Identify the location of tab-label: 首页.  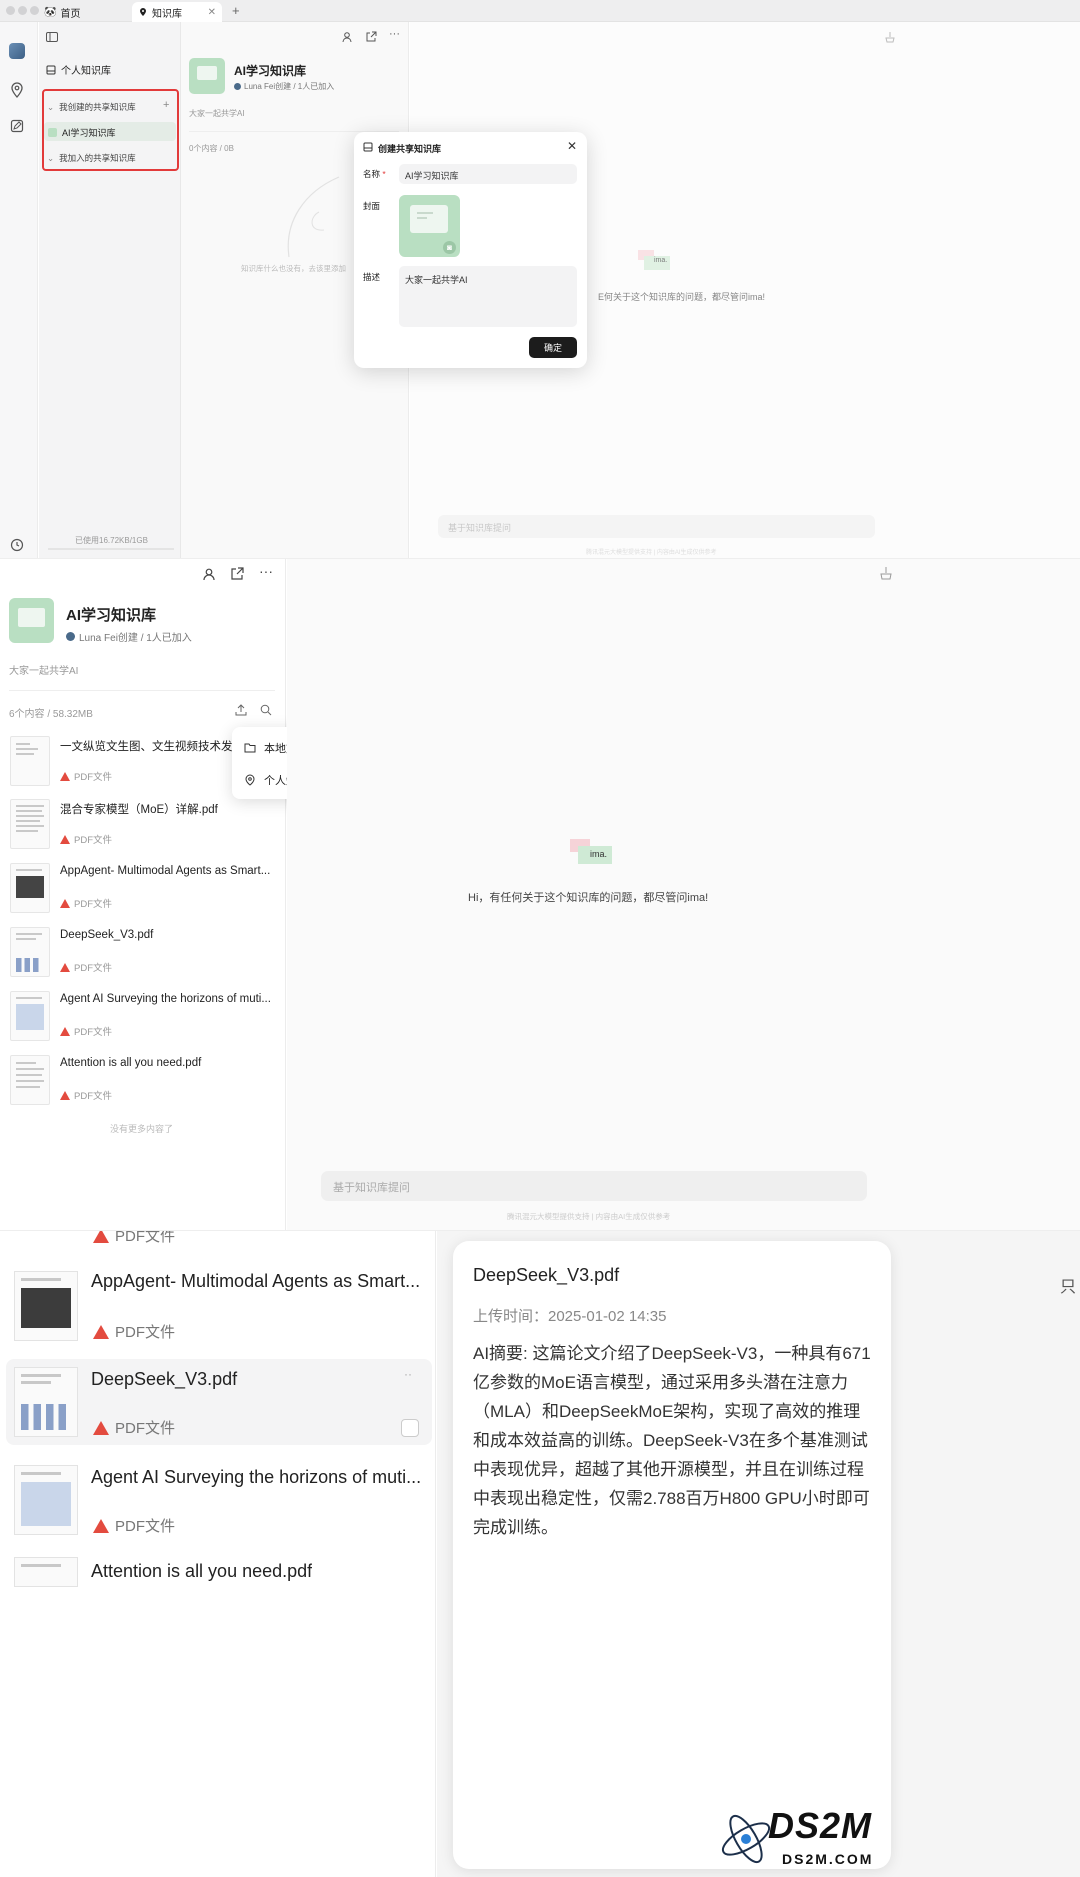
(70, 14).